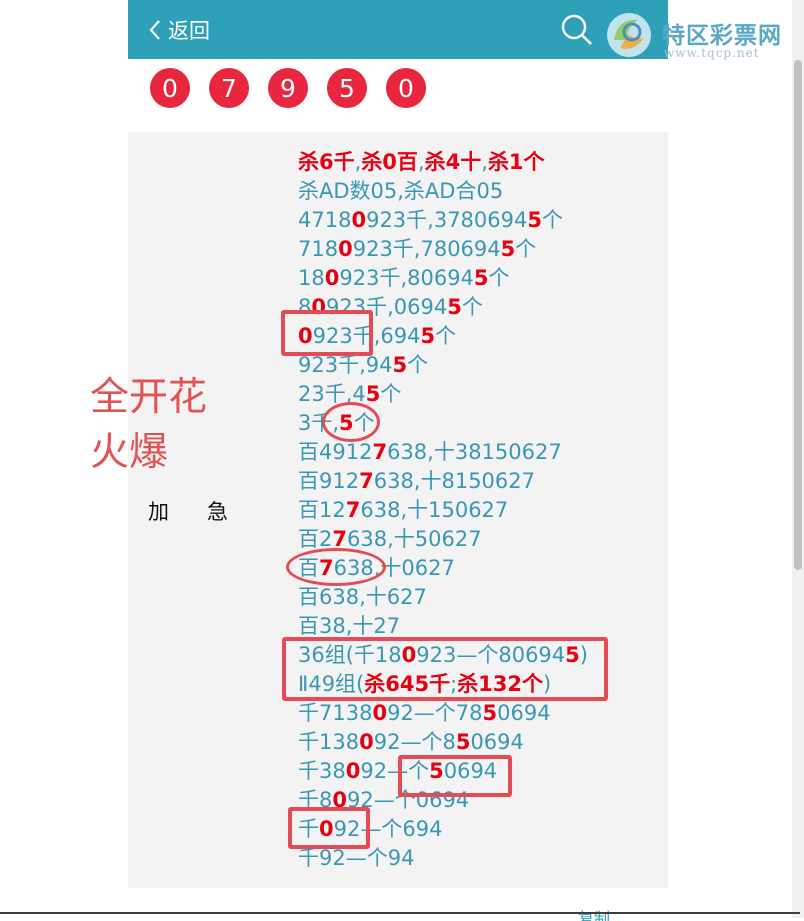  I want to click on top-bar: 返回, so click(398, 29).